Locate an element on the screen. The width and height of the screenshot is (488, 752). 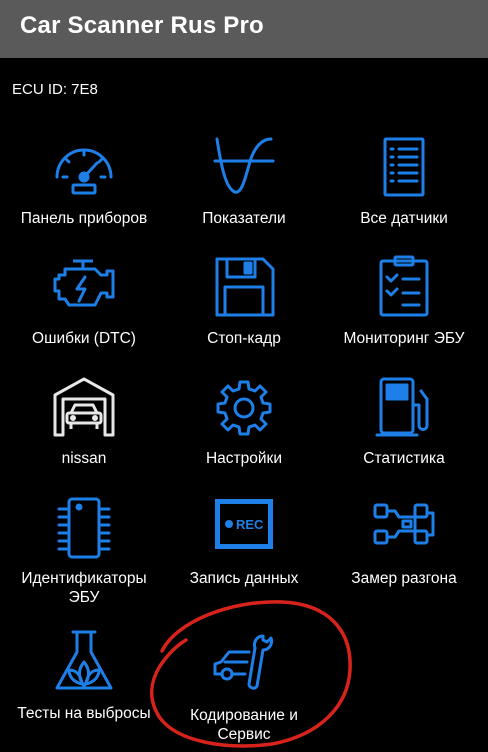
tile-acceleration: Замер разгона is located at coordinates (404, 555).